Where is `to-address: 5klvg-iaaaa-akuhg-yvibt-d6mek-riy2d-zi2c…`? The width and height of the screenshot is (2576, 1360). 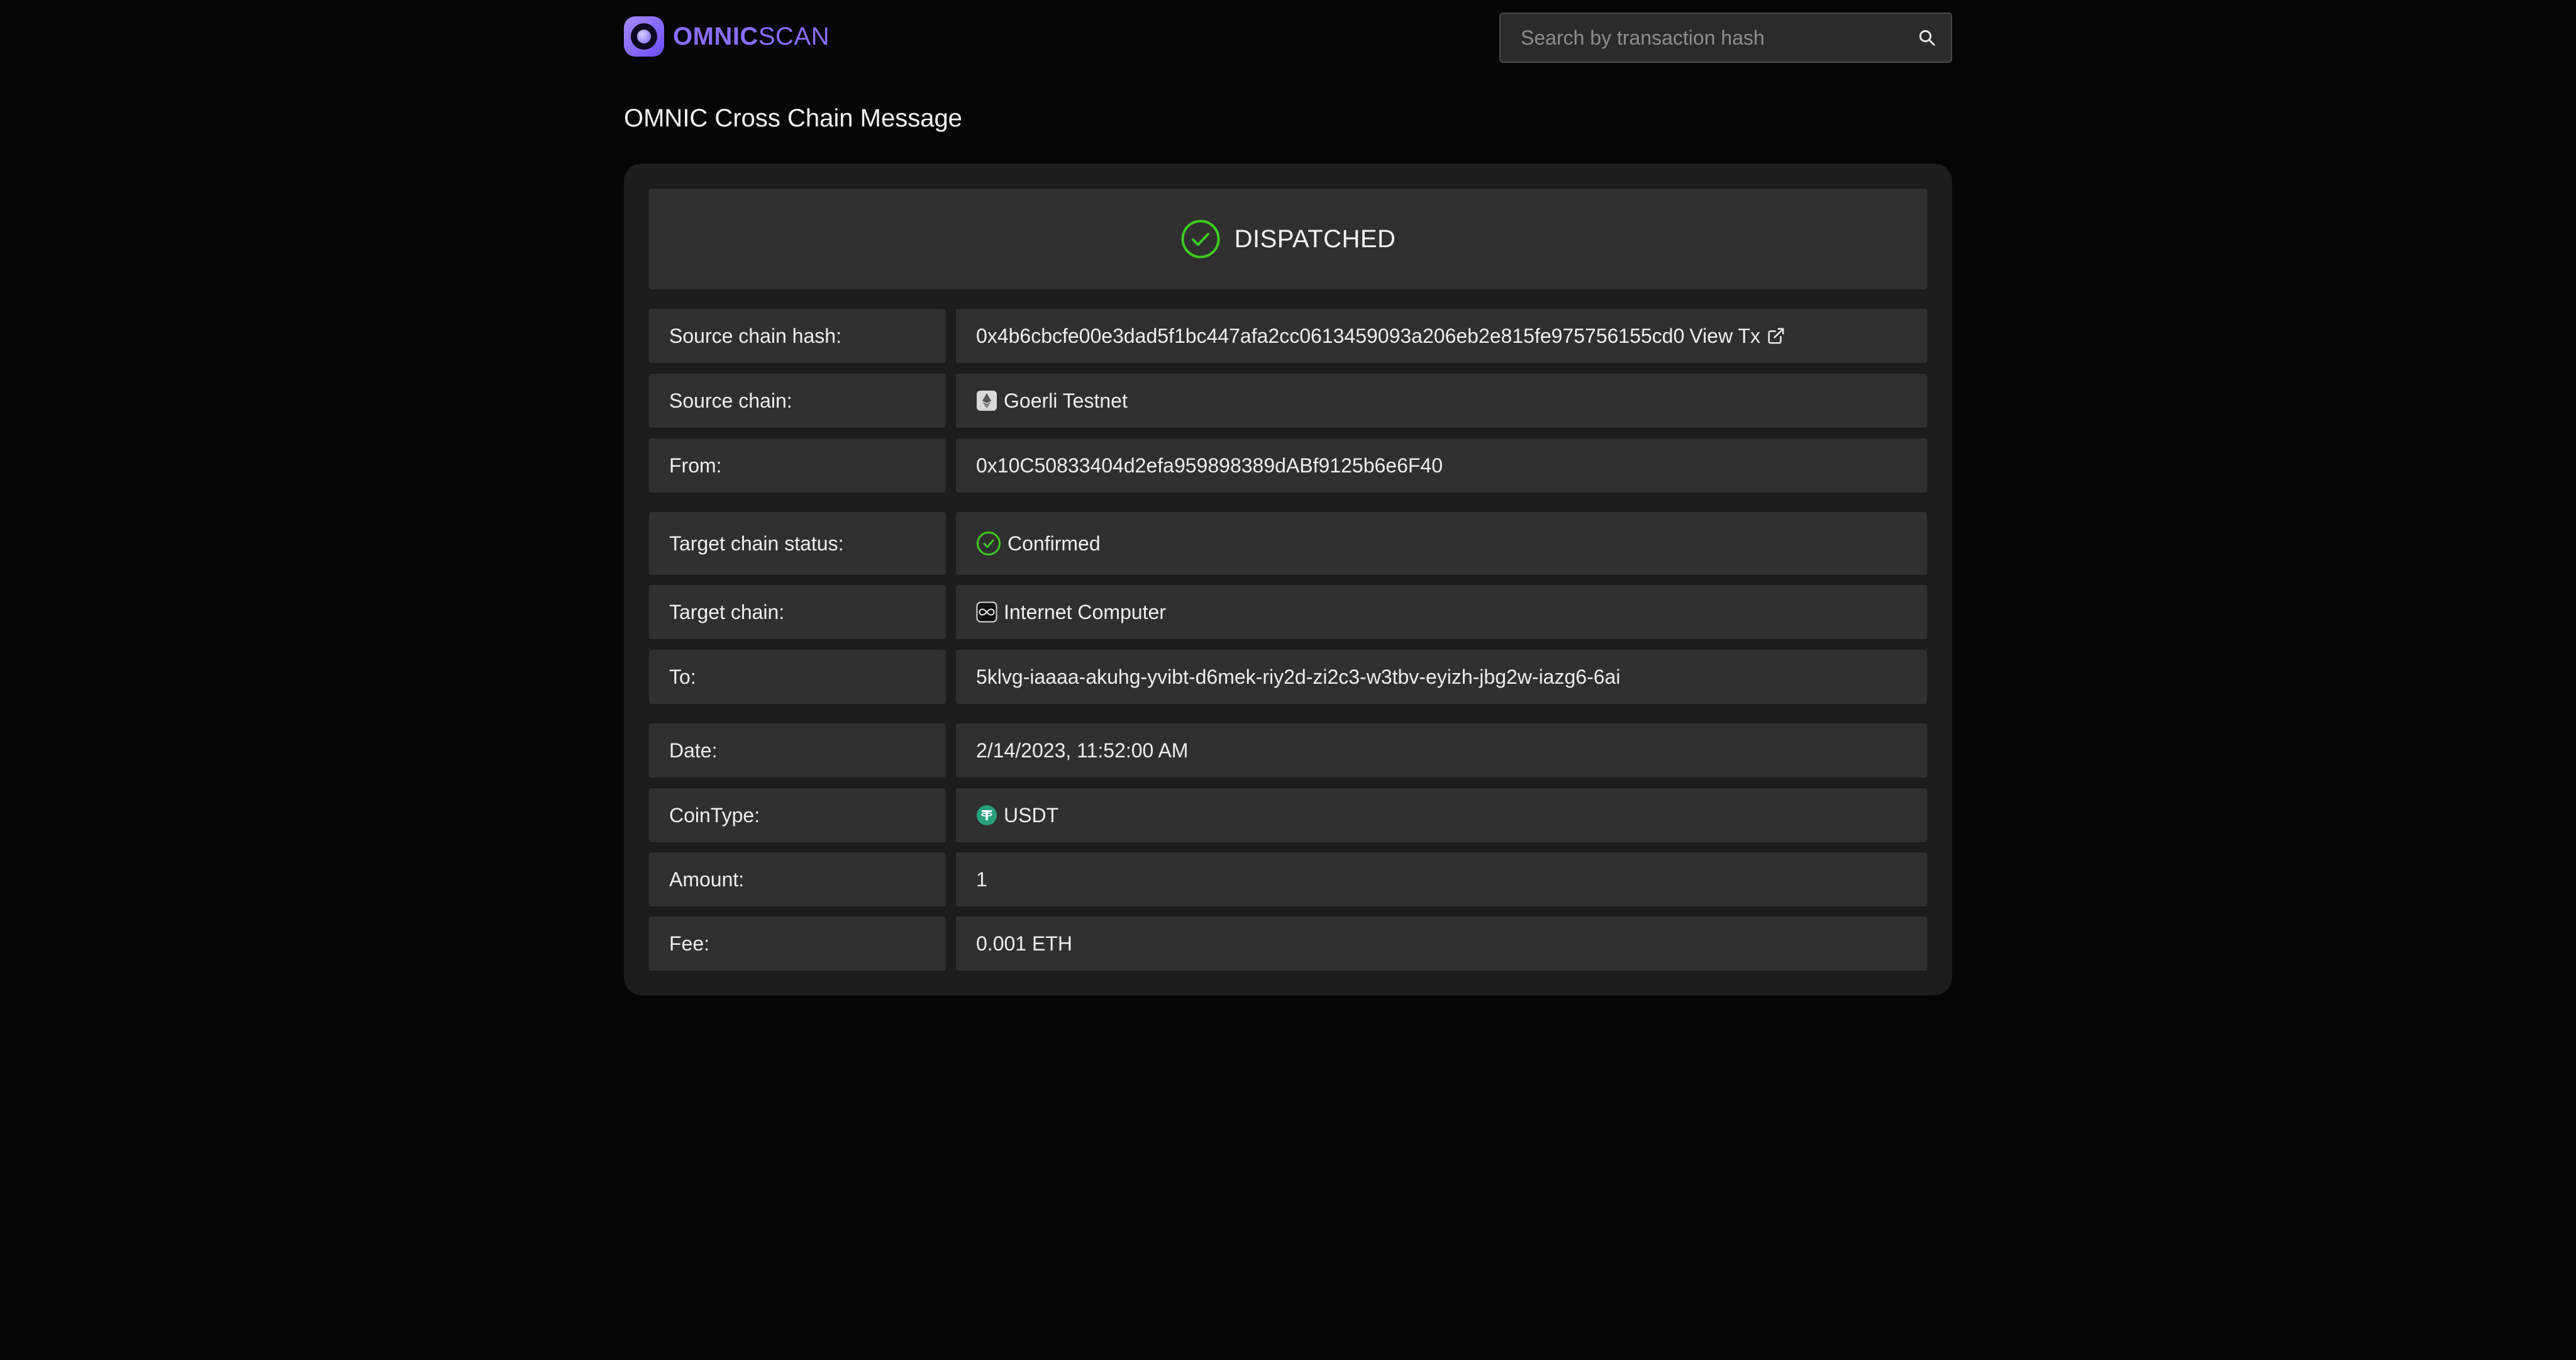 to-address: 5klvg-iaaaa-akuhg-yvibt-d6mek-riy2d-zi2c… is located at coordinates (1298, 677).